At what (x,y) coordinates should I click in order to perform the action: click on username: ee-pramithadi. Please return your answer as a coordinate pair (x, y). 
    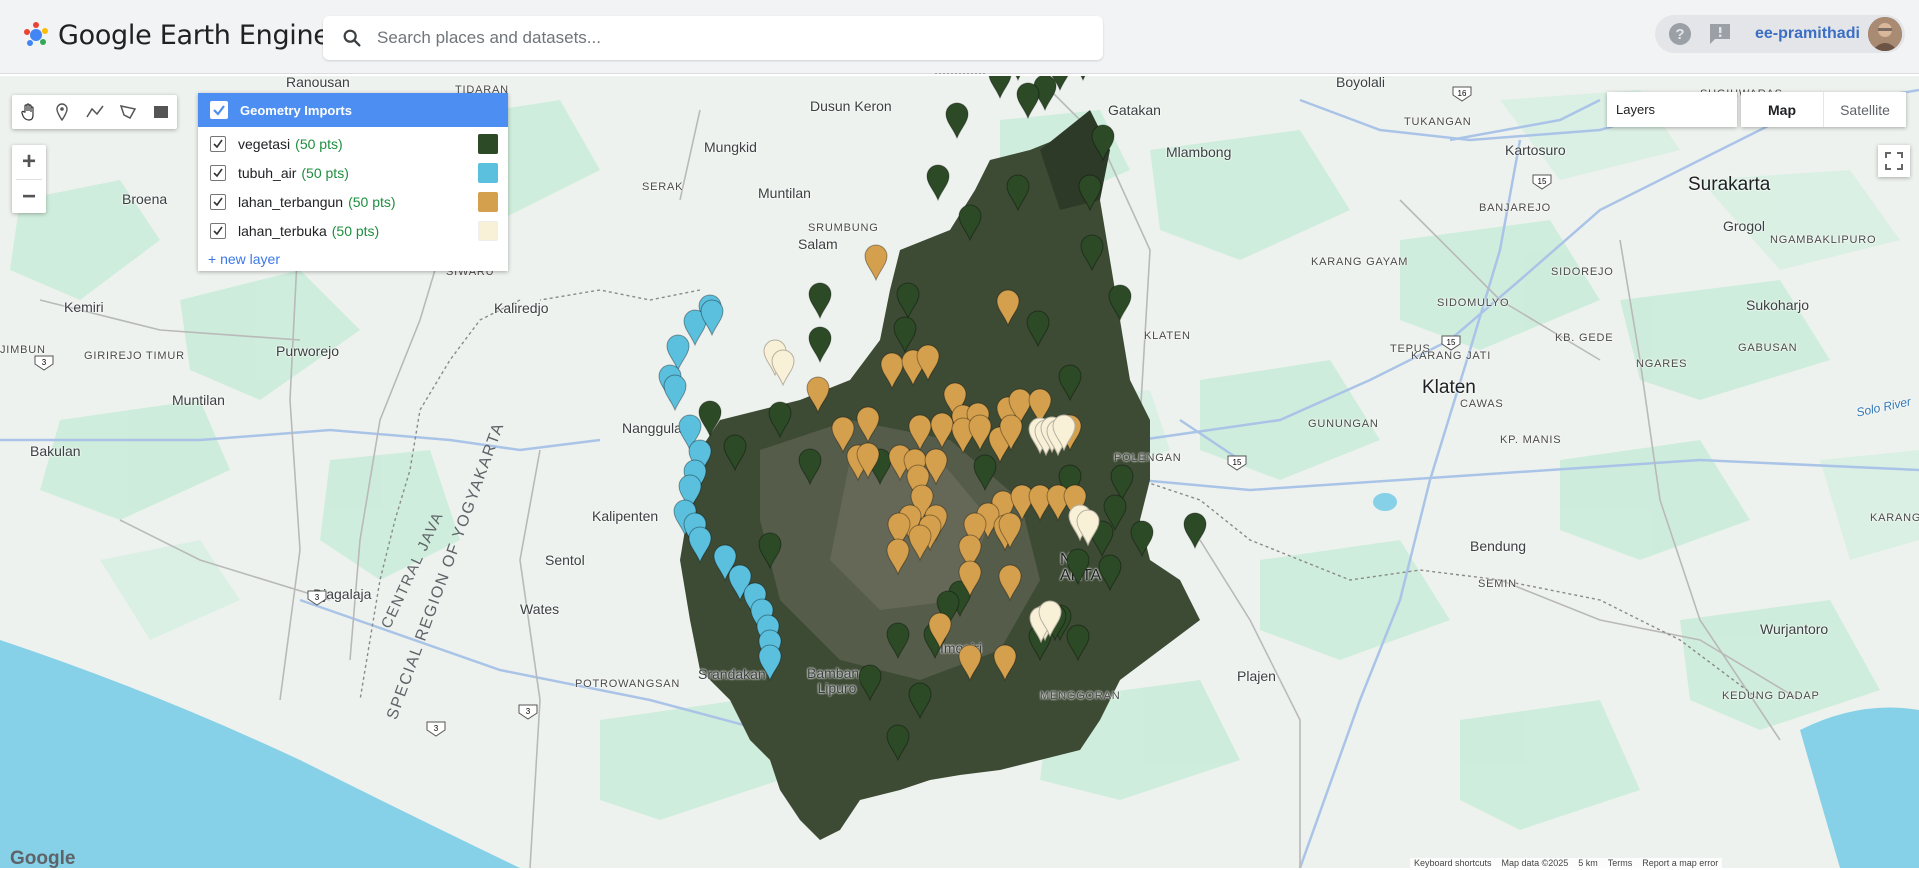
    Looking at the image, I should click on (1807, 34).